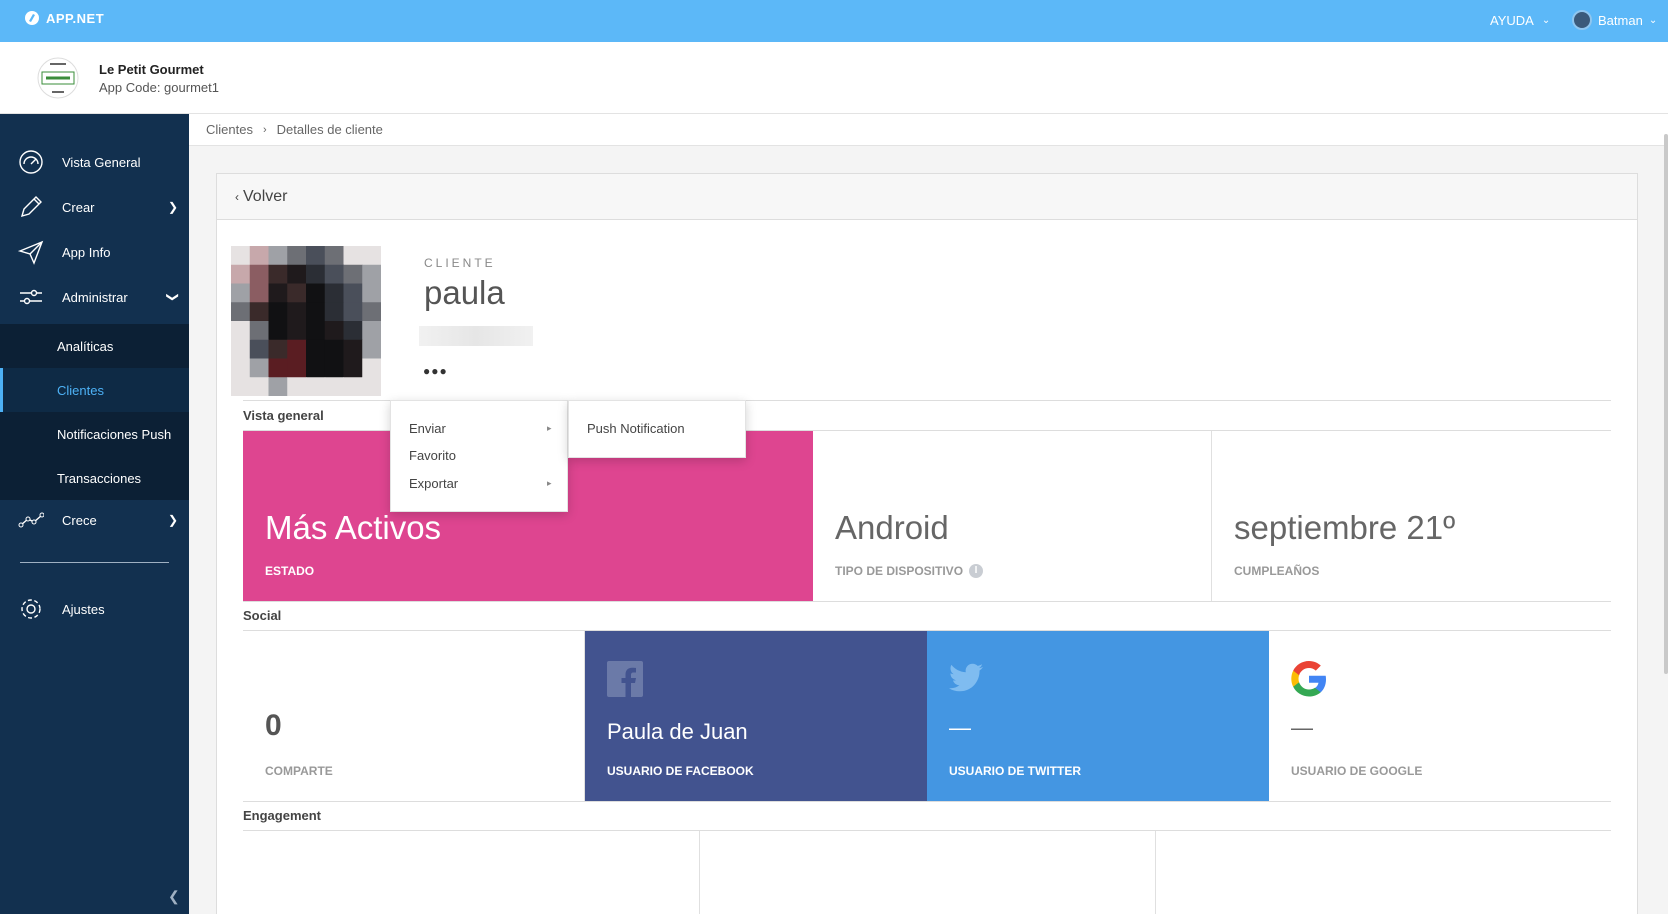 Image resolution: width=1668 pixels, height=914 pixels. Describe the element at coordinates (636, 428) in the screenshot. I see `menu-item-push-notification: Push Notification` at that location.